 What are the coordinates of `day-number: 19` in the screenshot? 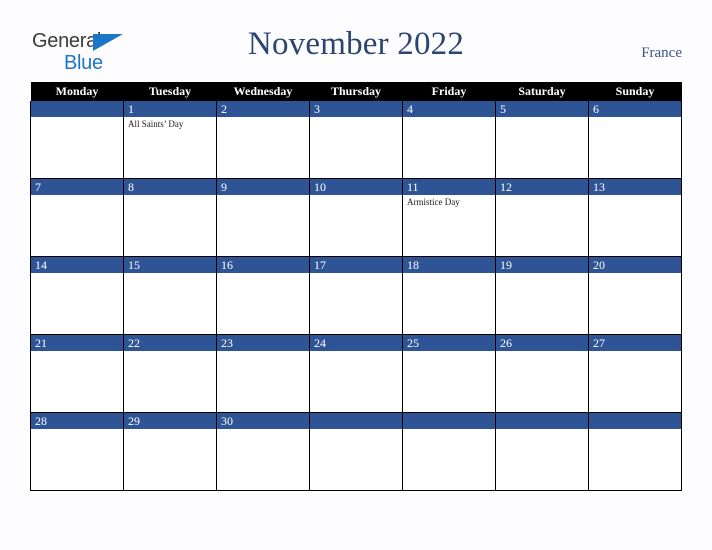 It's located at (542, 265).